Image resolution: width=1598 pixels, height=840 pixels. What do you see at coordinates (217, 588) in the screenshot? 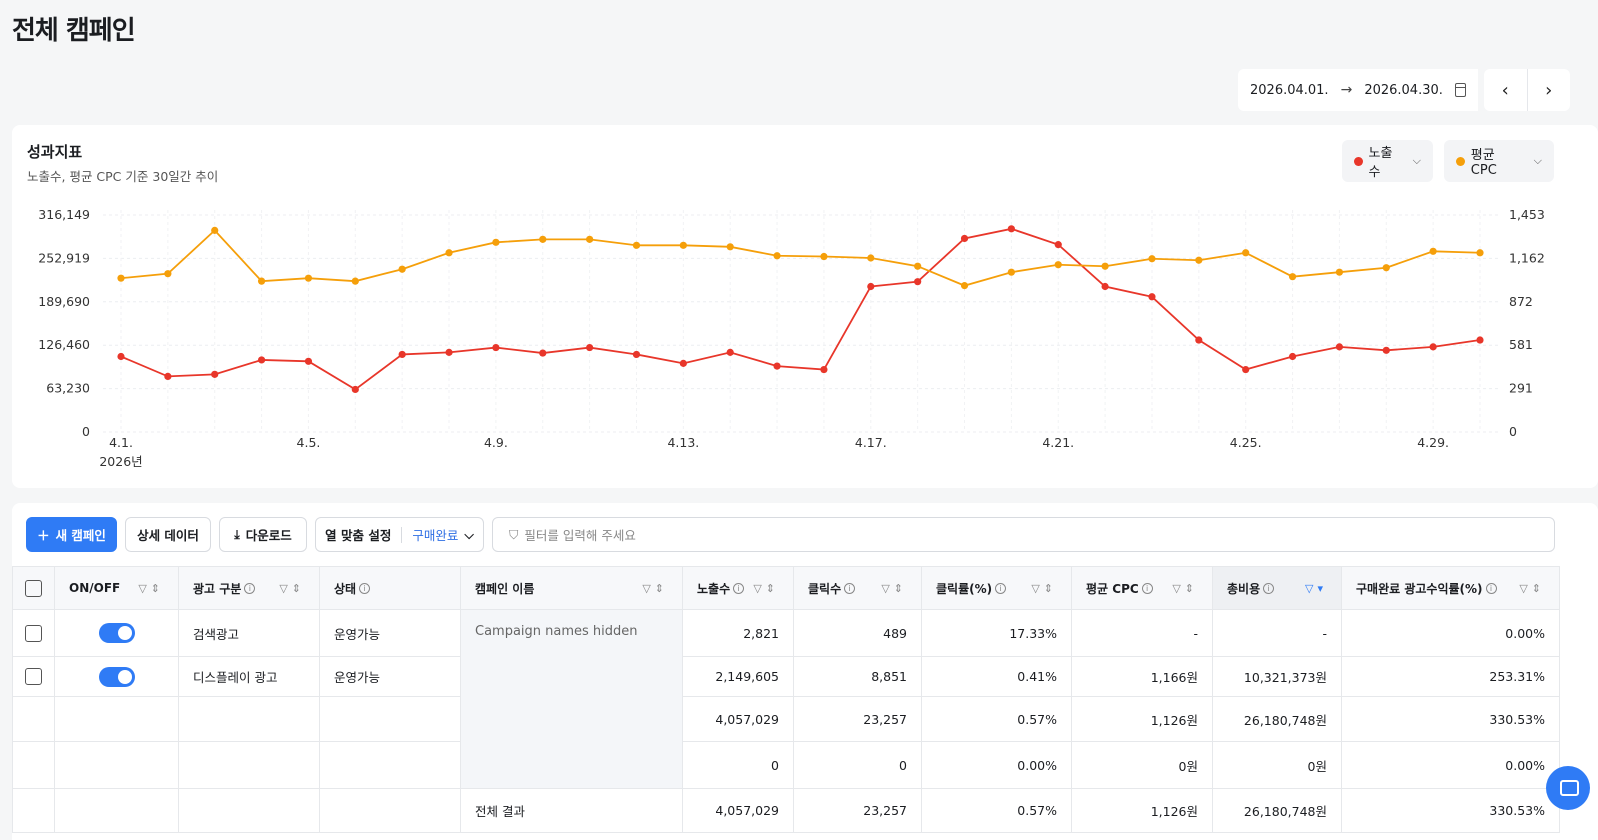
I see `header-label: 광고 구분` at bounding box center [217, 588].